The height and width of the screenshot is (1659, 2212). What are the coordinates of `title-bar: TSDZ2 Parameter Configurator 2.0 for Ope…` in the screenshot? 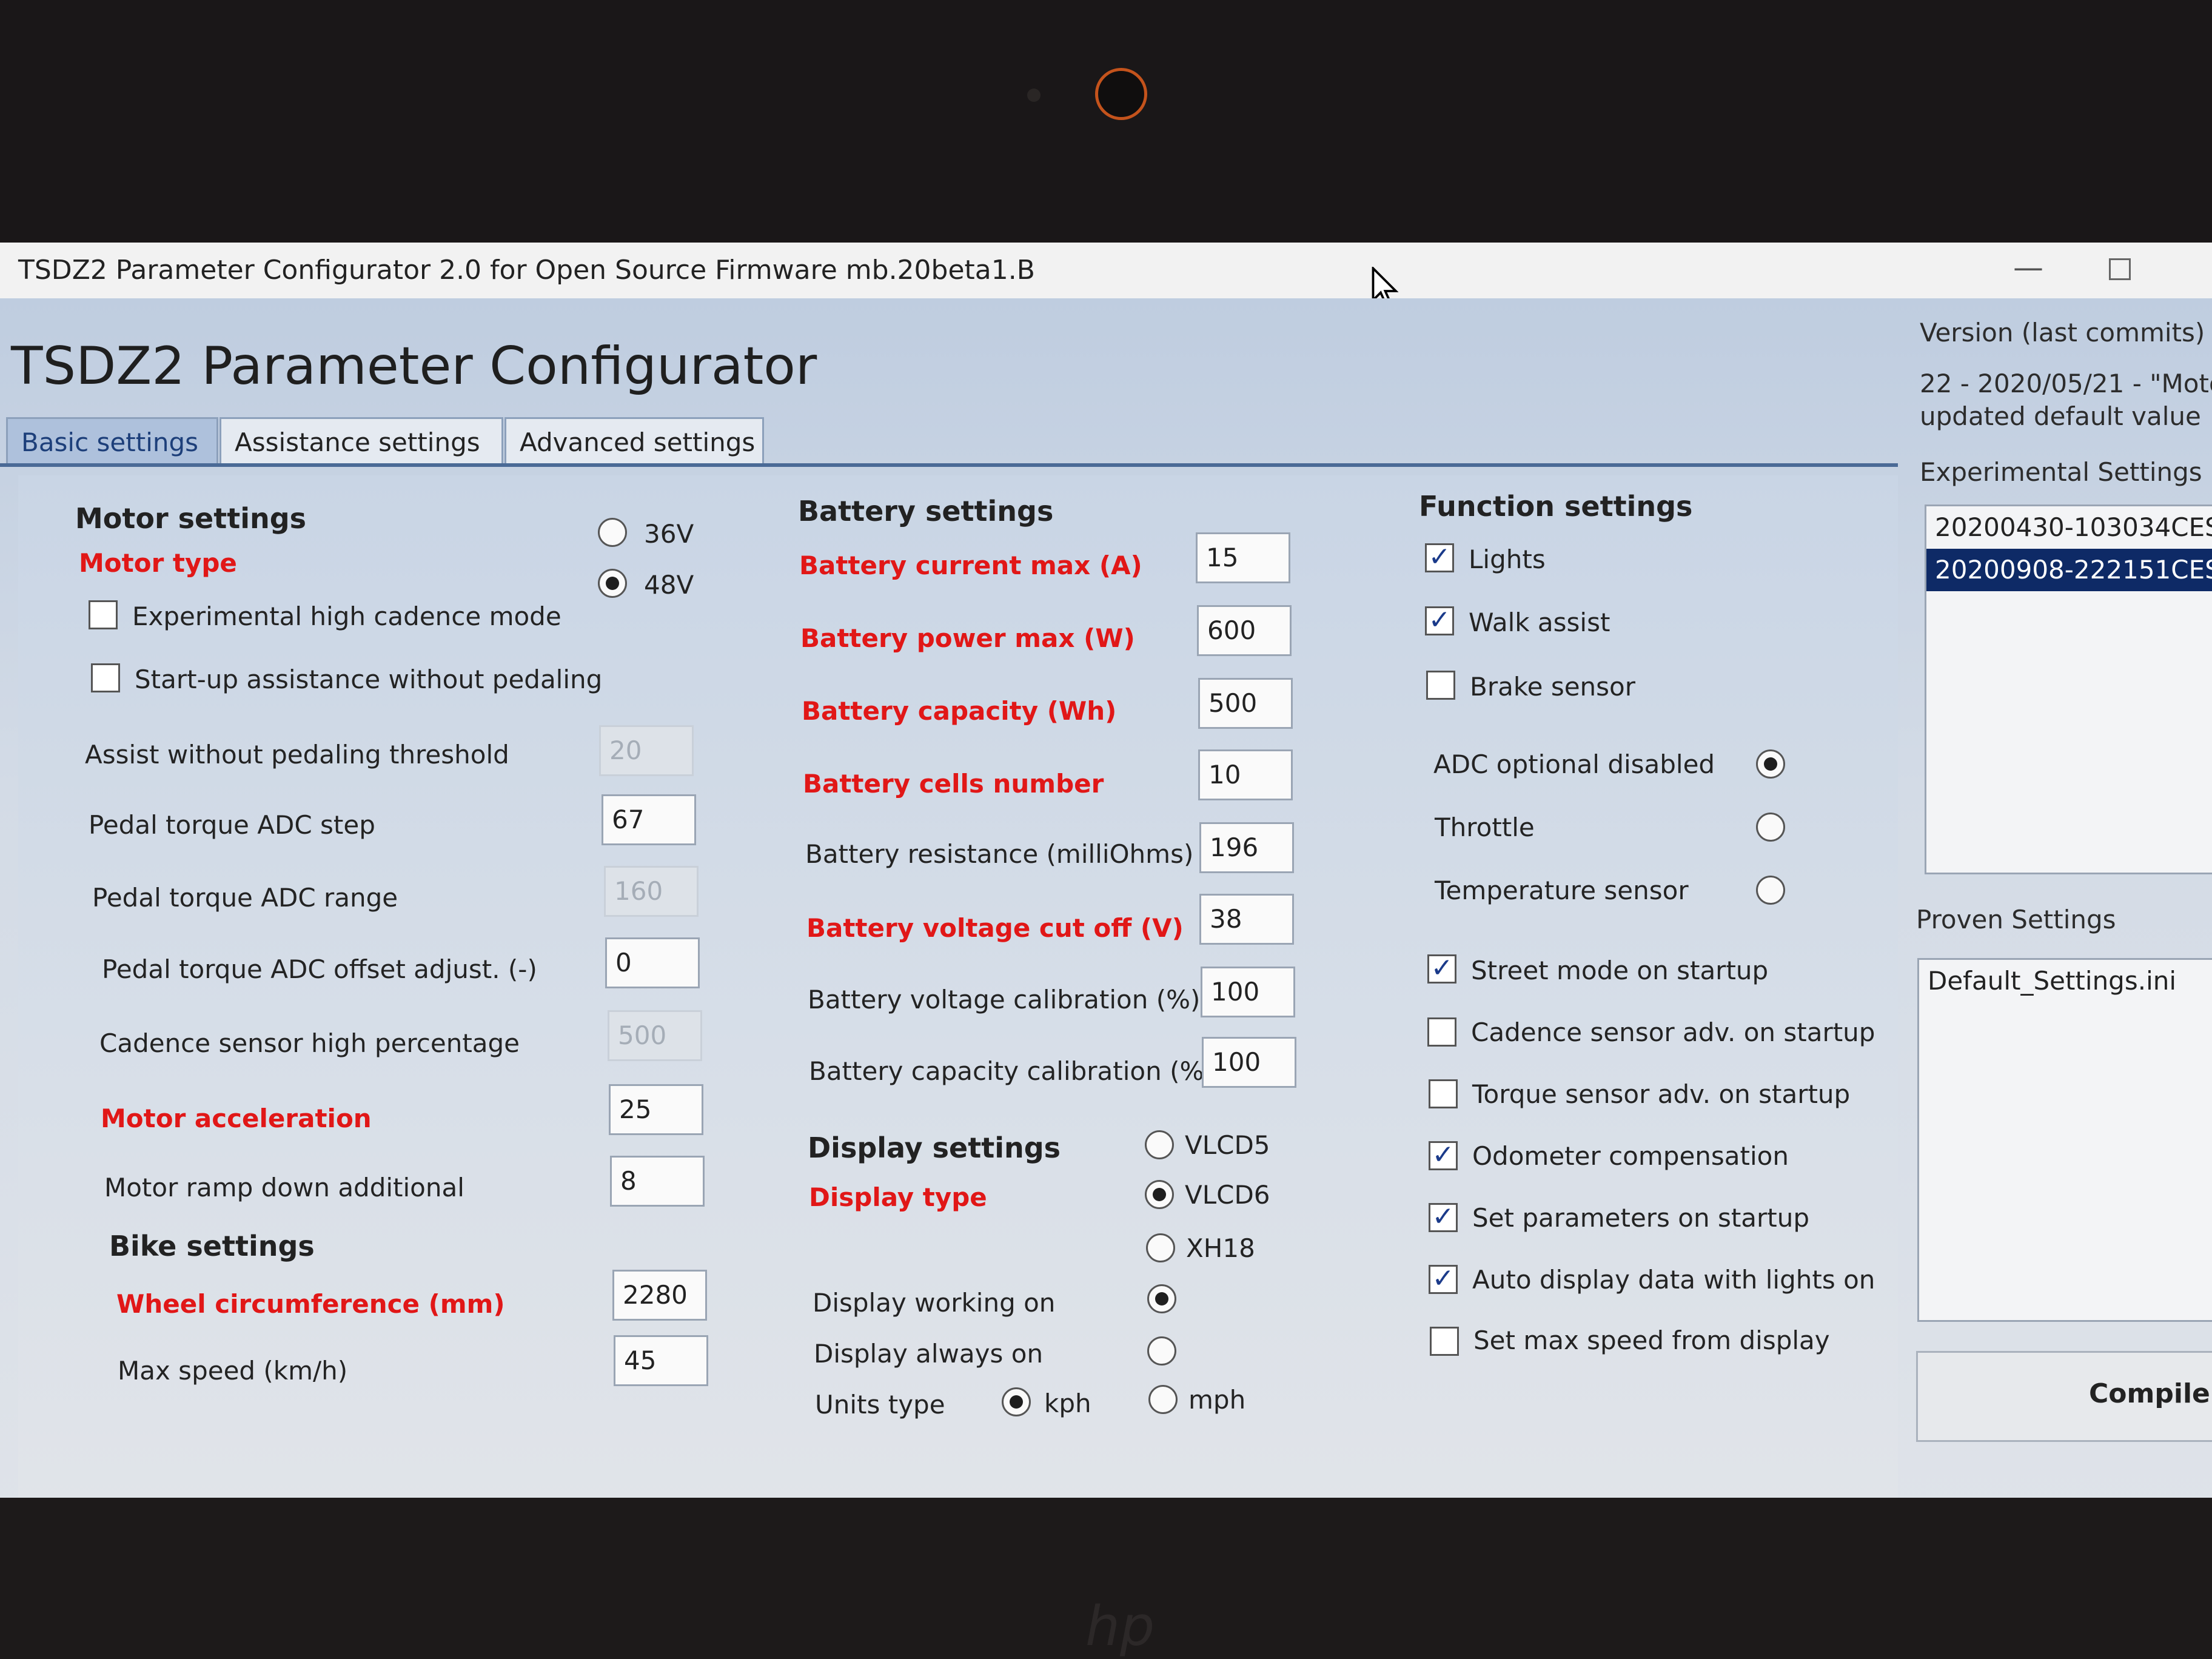 It's located at (1106, 275).